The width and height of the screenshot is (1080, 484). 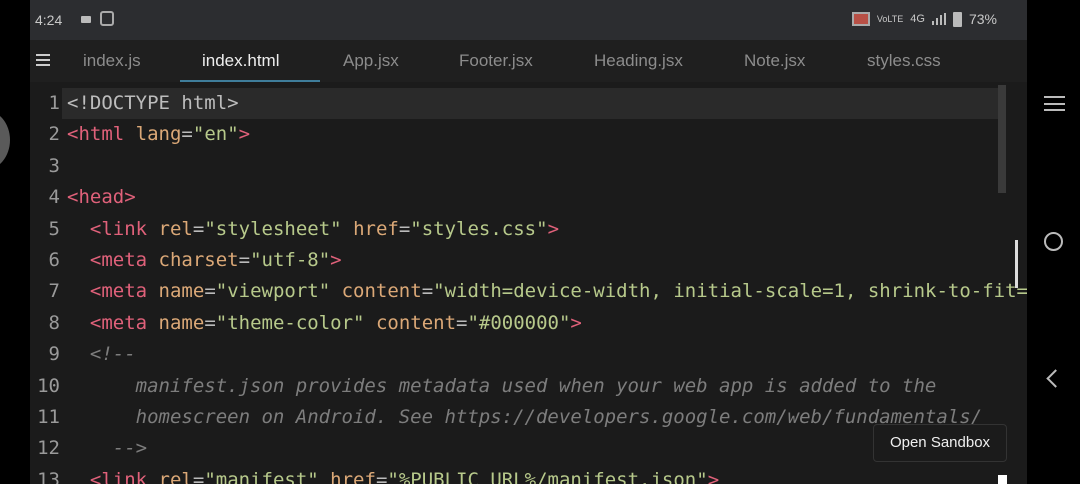 I want to click on tab-heading-jsx: Heading.jsx, so click(x=638, y=61).